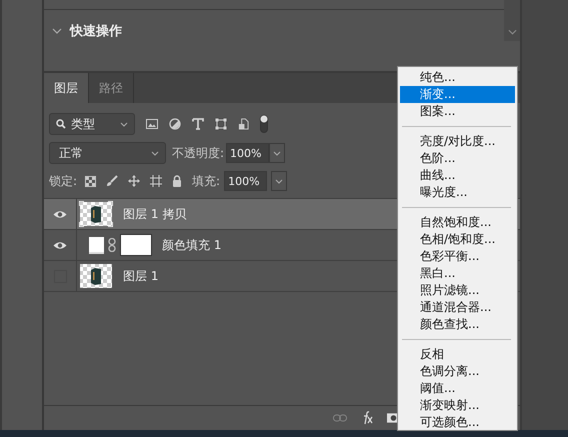  What do you see at coordinates (96, 245) in the screenshot?
I see `color-swatch` at bounding box center [96, 245].